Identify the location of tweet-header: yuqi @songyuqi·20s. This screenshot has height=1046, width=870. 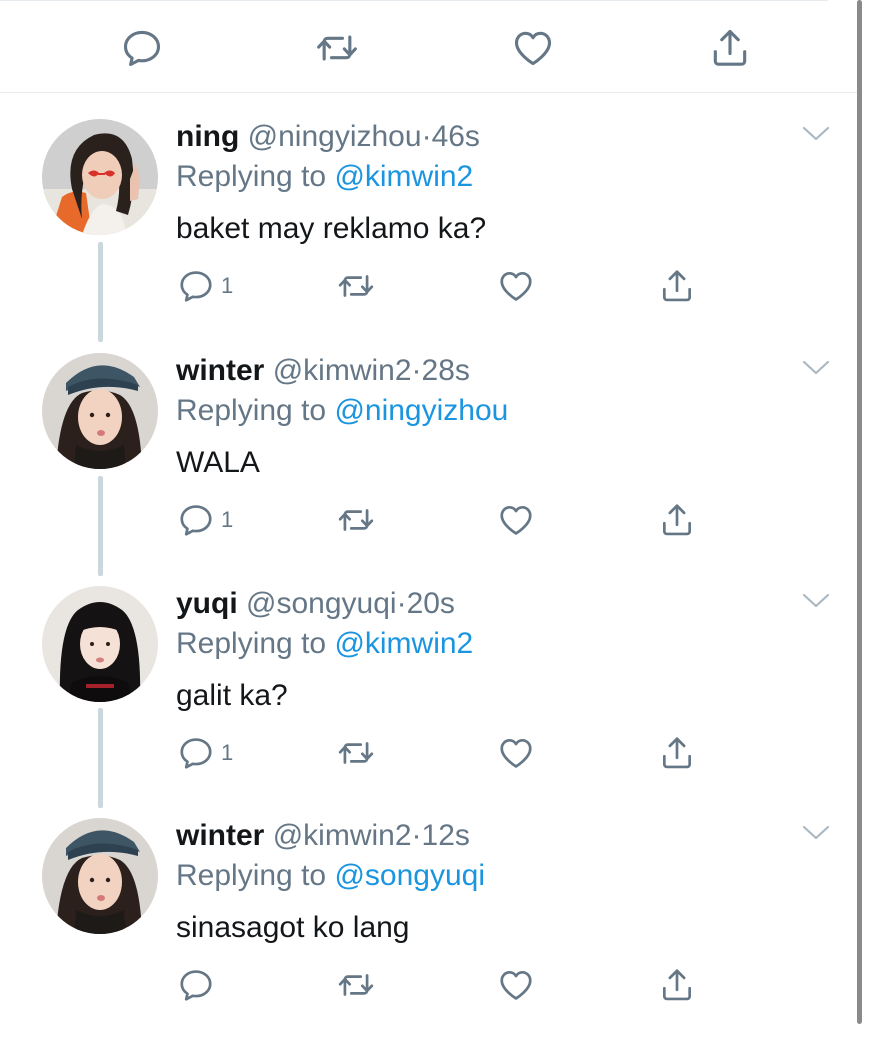
(315, 604).